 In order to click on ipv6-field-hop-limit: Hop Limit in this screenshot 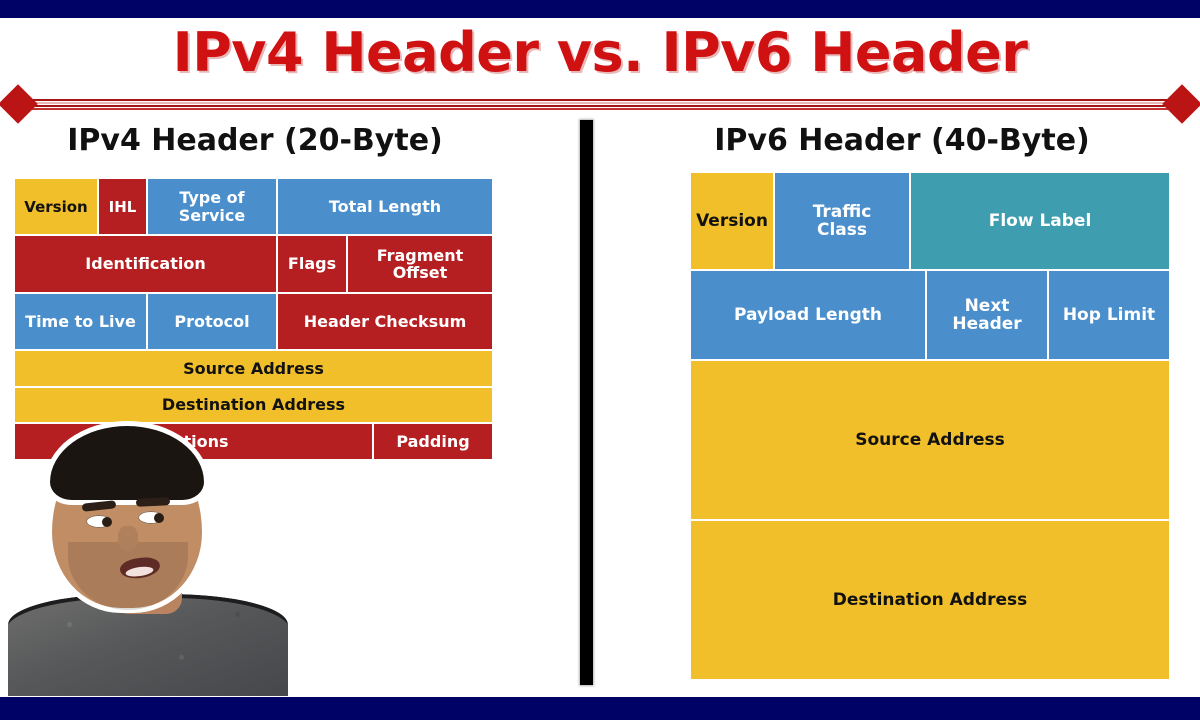, I will do `click(1109, 315)`.